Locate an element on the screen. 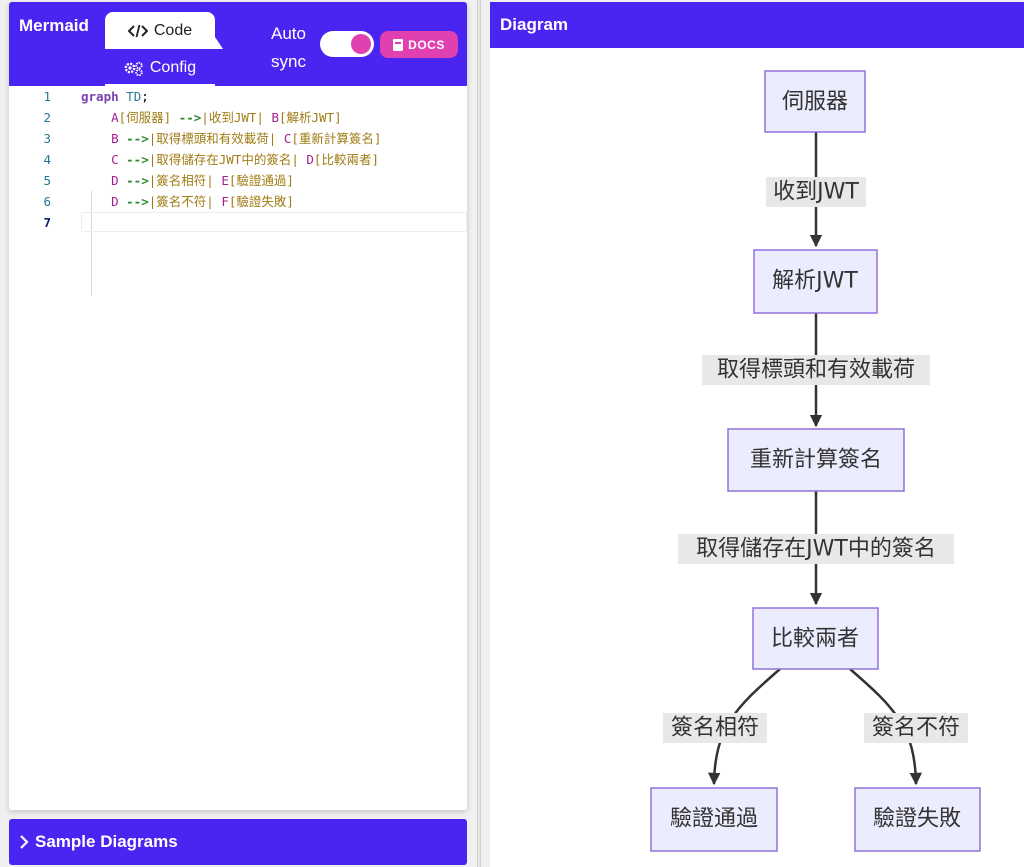 The height and width of the screenshot is (867, 1024). code-token: |取得標頭和有效載荷| is located at coordinates (216, 138).